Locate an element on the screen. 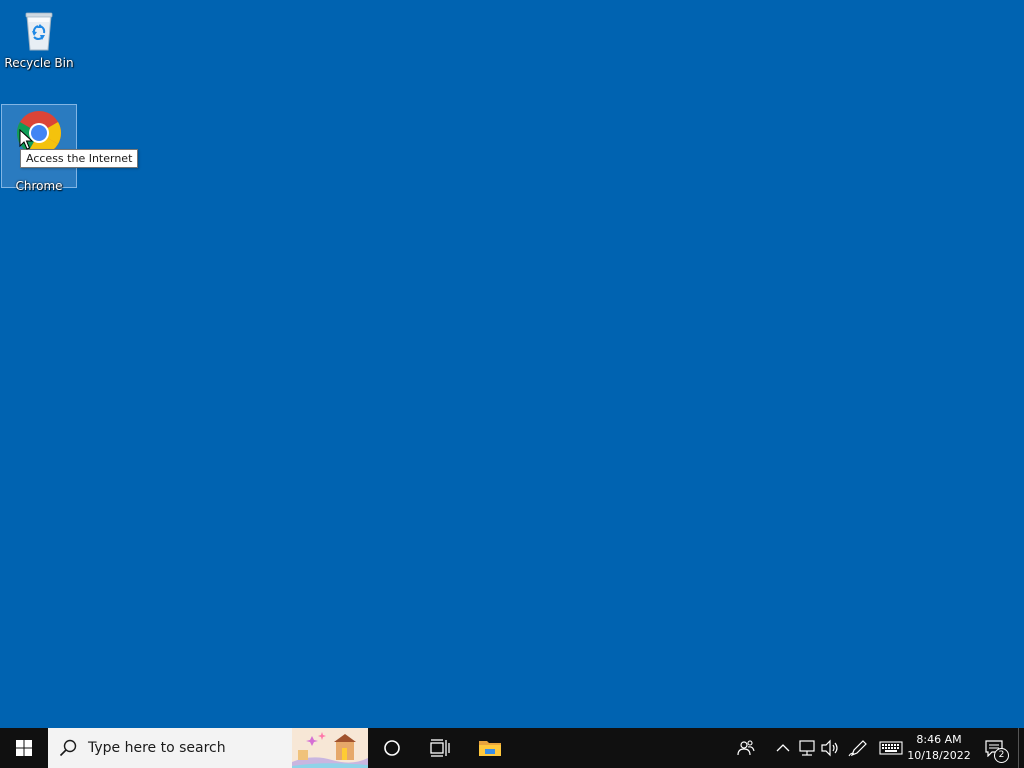 The width and height of the screenshot is (1024, 768). notification-badge: 2 is located at coordinates (1001, 755).